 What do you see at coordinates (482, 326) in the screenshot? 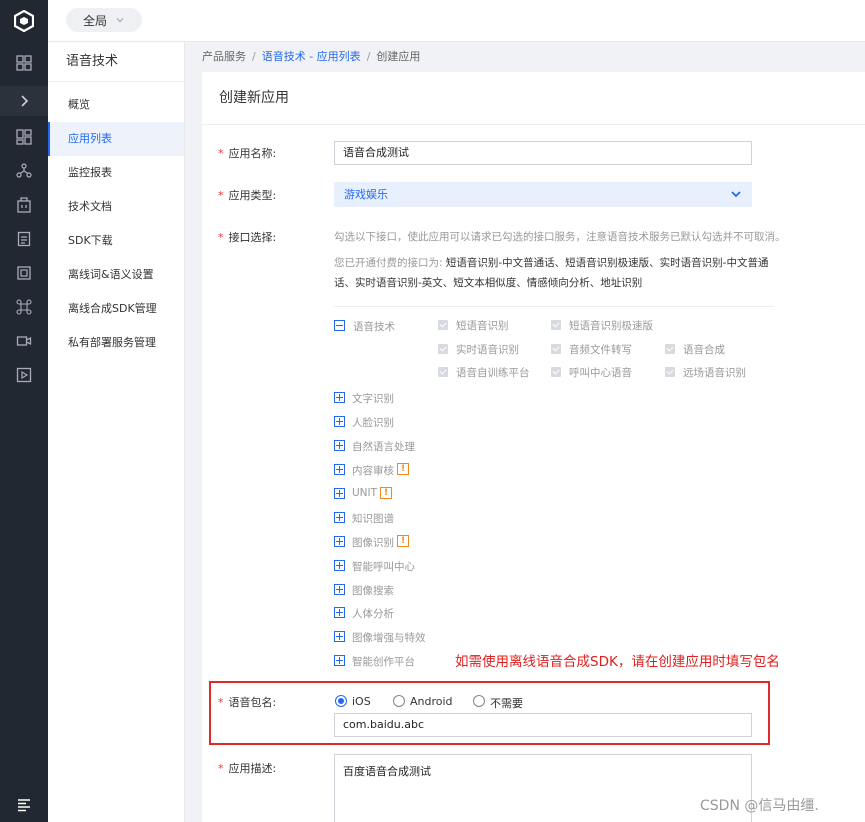
I see `api-item-label: 短语音识别` at bounding box center [482, 326].